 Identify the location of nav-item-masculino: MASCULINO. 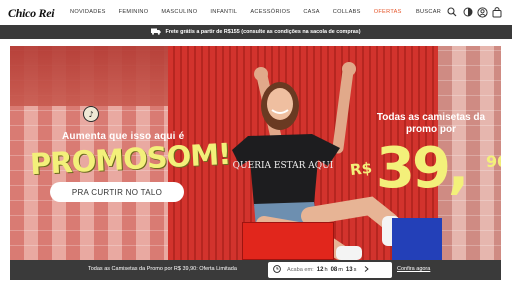
(179, 12).